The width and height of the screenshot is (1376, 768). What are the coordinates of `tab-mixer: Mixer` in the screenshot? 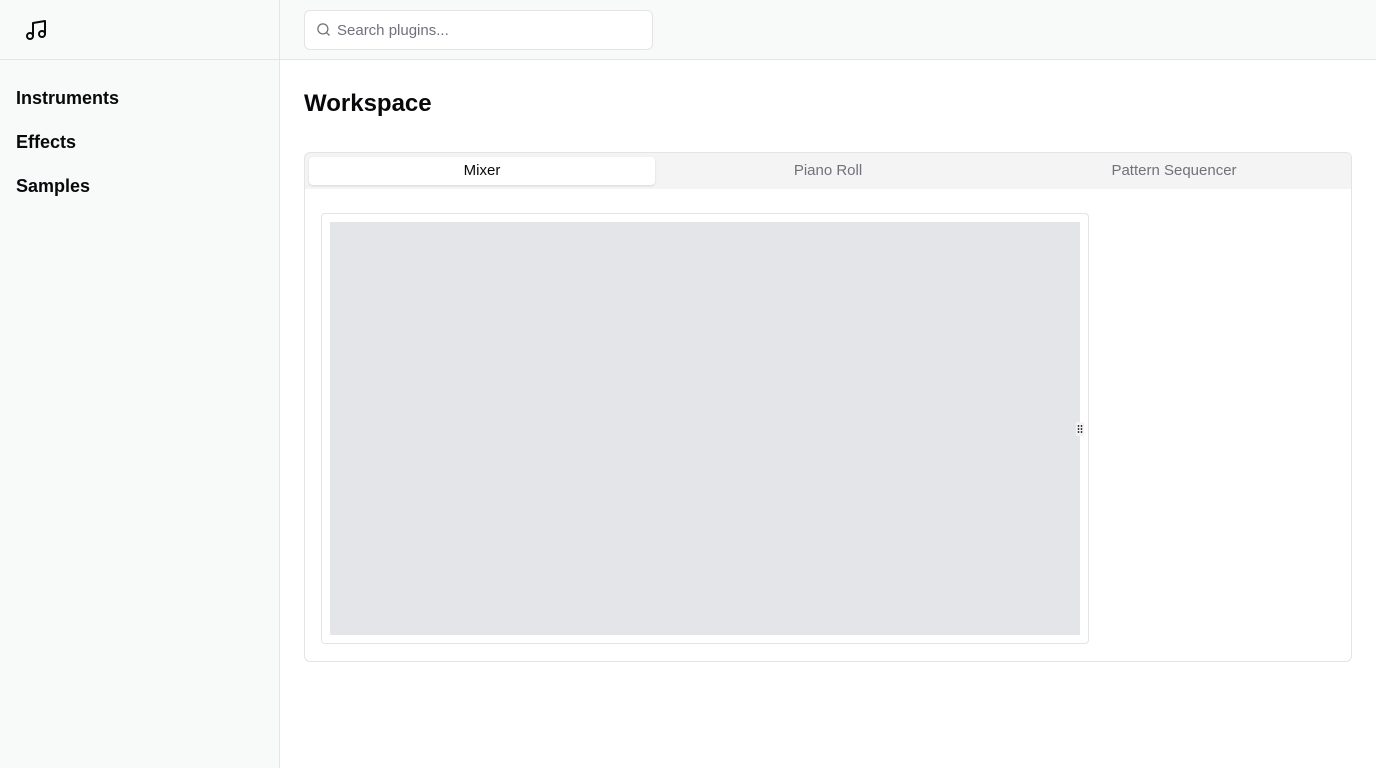 It's located at (482, 171).